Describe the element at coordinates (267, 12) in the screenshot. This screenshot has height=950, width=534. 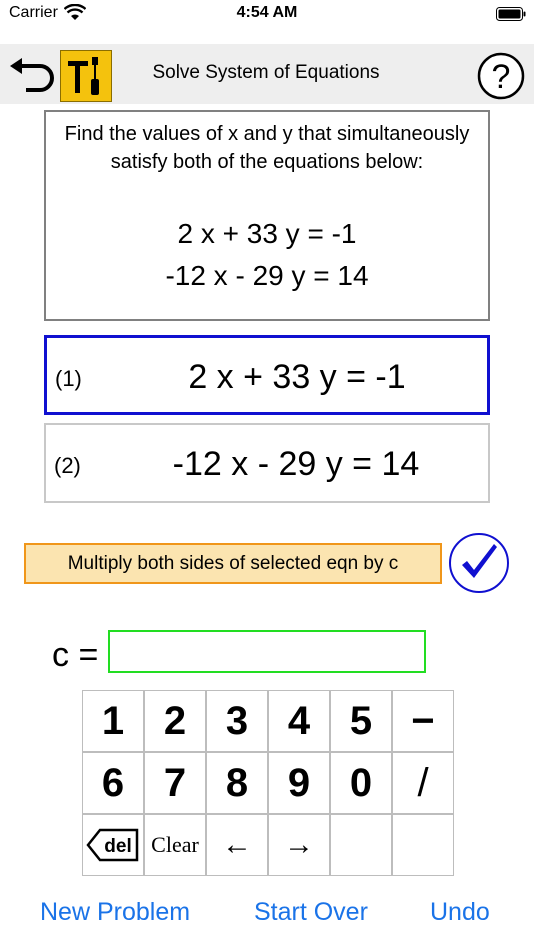
I see `status-time: 4:54 AM` at that location.